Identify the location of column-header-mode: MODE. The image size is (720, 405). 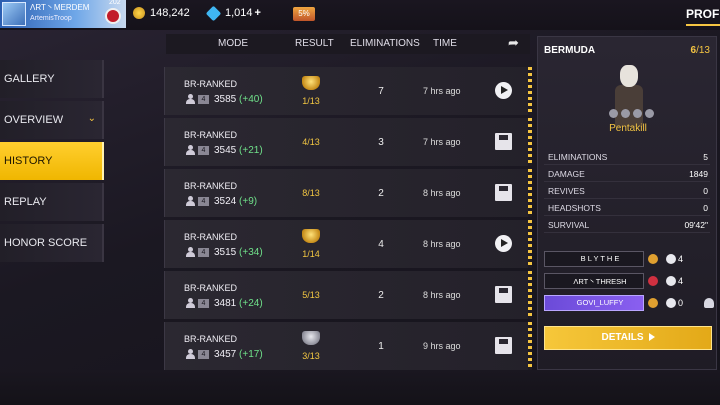
(233, 43).